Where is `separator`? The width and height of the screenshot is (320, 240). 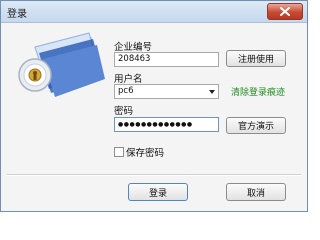
separator is located at coordinates (154, 175).